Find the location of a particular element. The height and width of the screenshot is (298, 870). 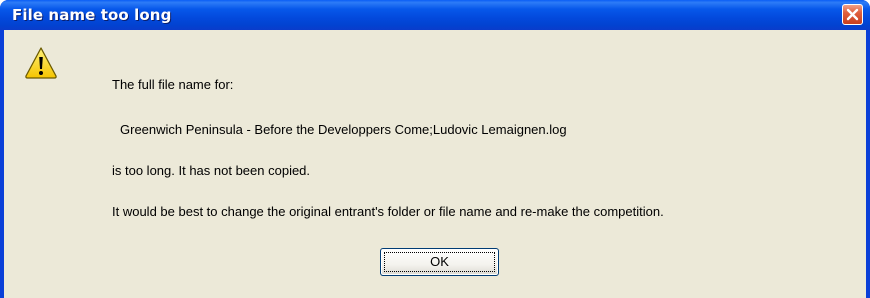

message-line-status: is too long. It has not been copied. is located at coordinates (211, 170).